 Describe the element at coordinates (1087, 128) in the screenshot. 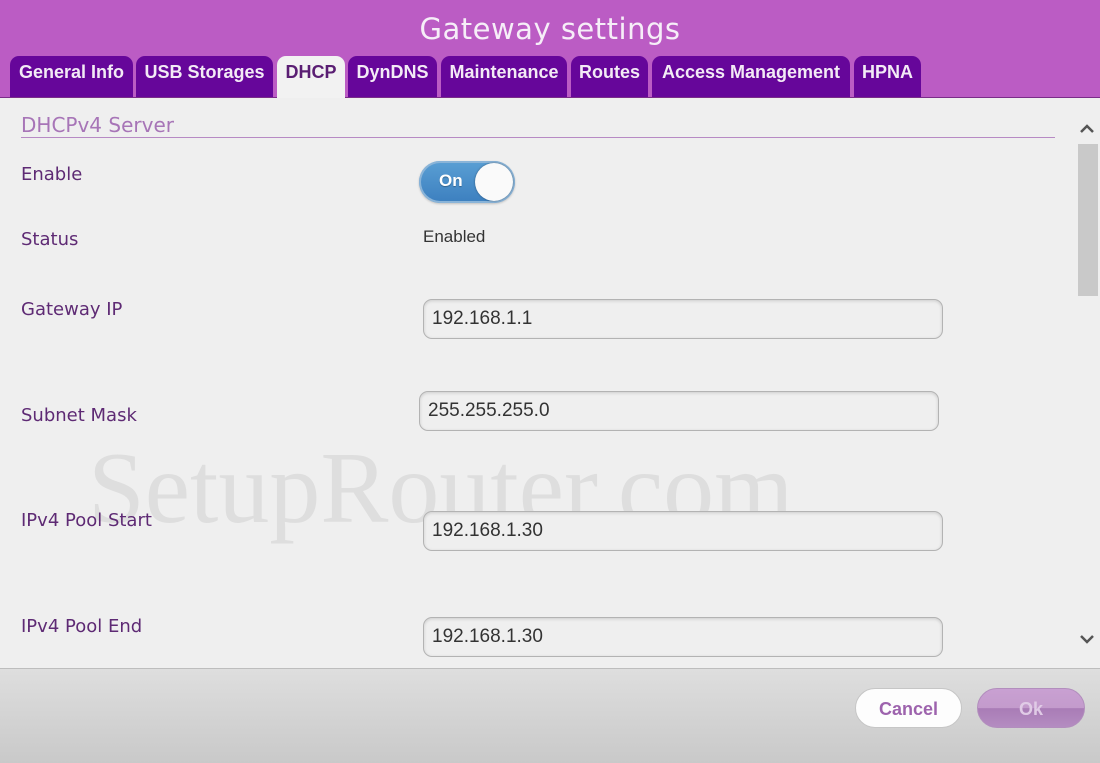

I see `scroll-up-icon` at that location.